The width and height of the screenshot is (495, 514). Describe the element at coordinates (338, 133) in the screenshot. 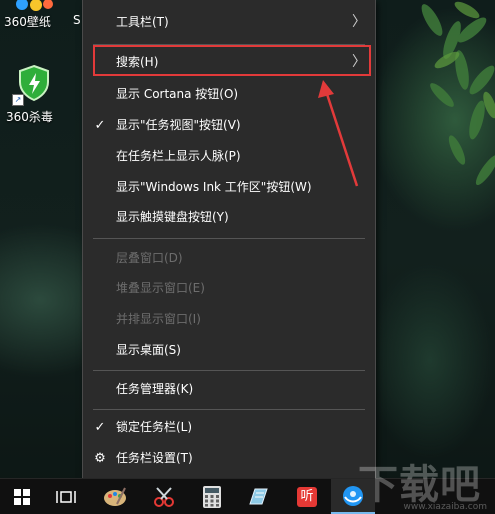

I see `annotation-arrow-icon` at that location.